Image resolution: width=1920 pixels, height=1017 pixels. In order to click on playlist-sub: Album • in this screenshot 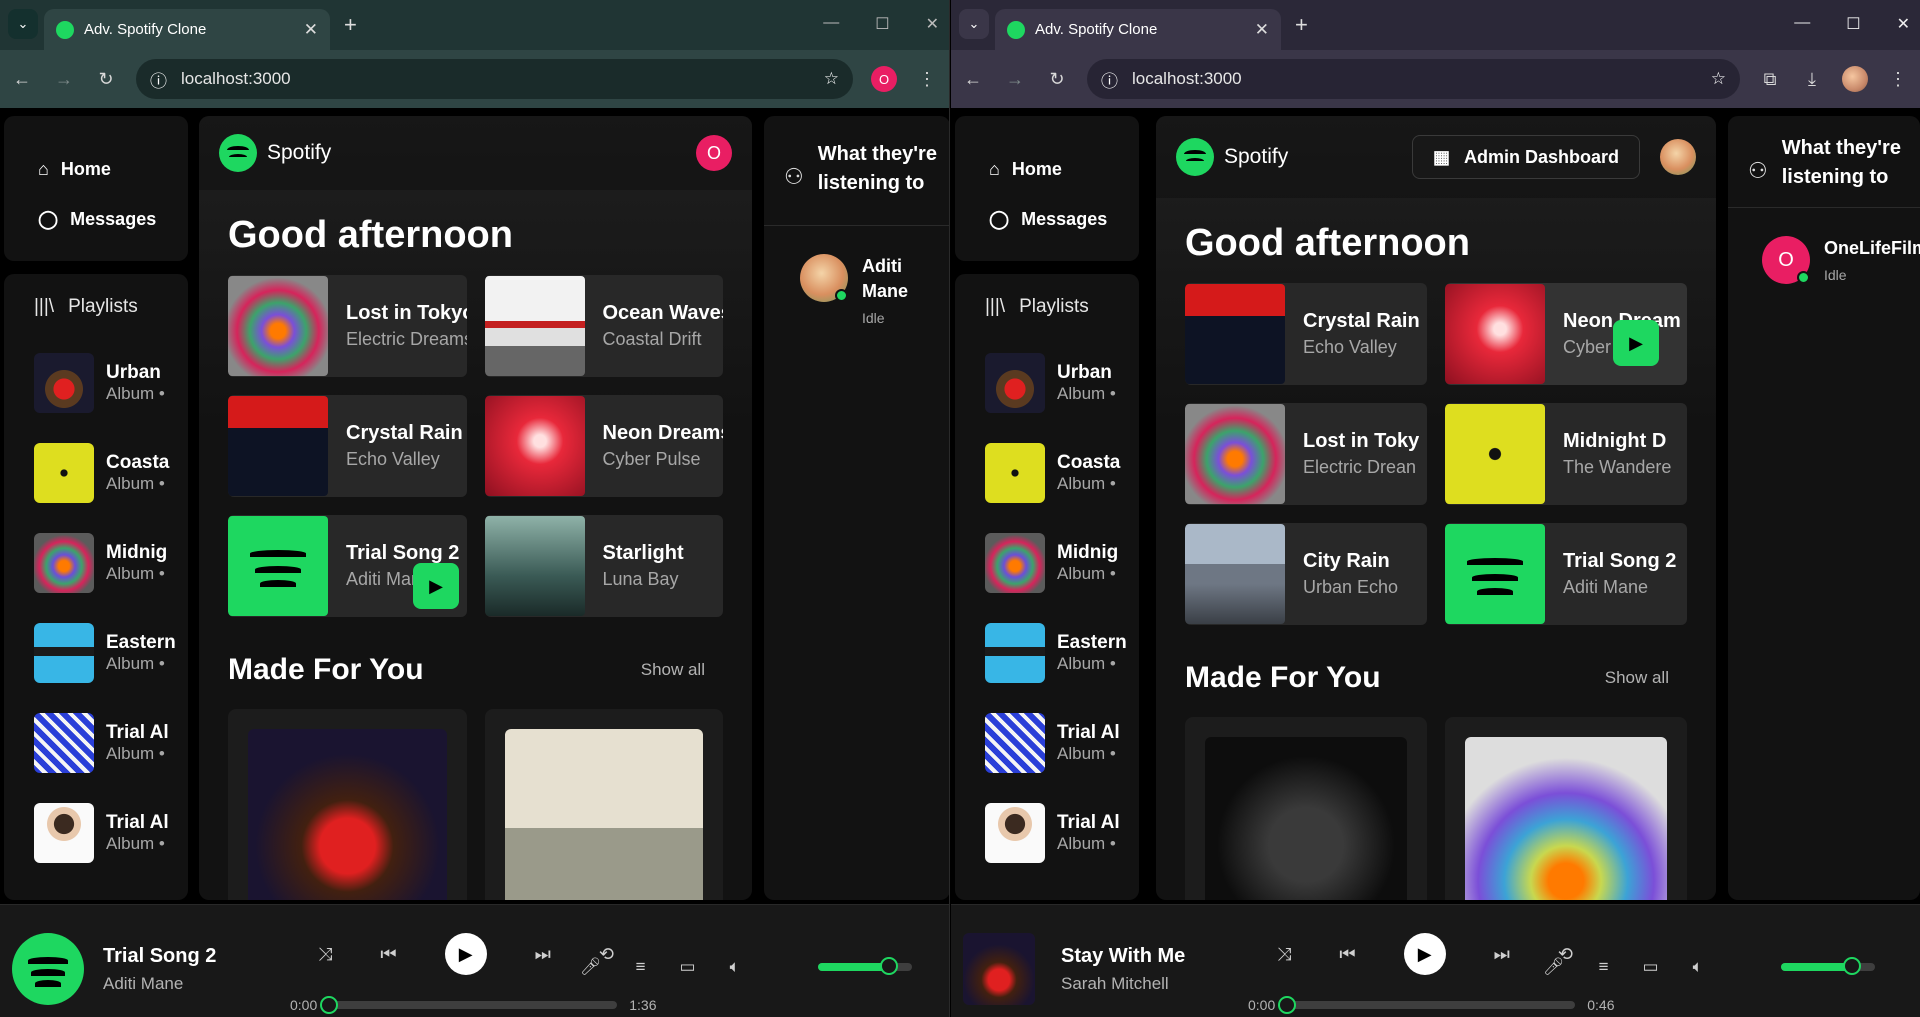, I will do `click(1086, 753)`.